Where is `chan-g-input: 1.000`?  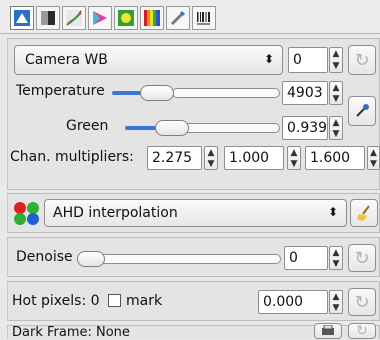
chan-g-input: 1.000 is located at coordinates (254, 158).